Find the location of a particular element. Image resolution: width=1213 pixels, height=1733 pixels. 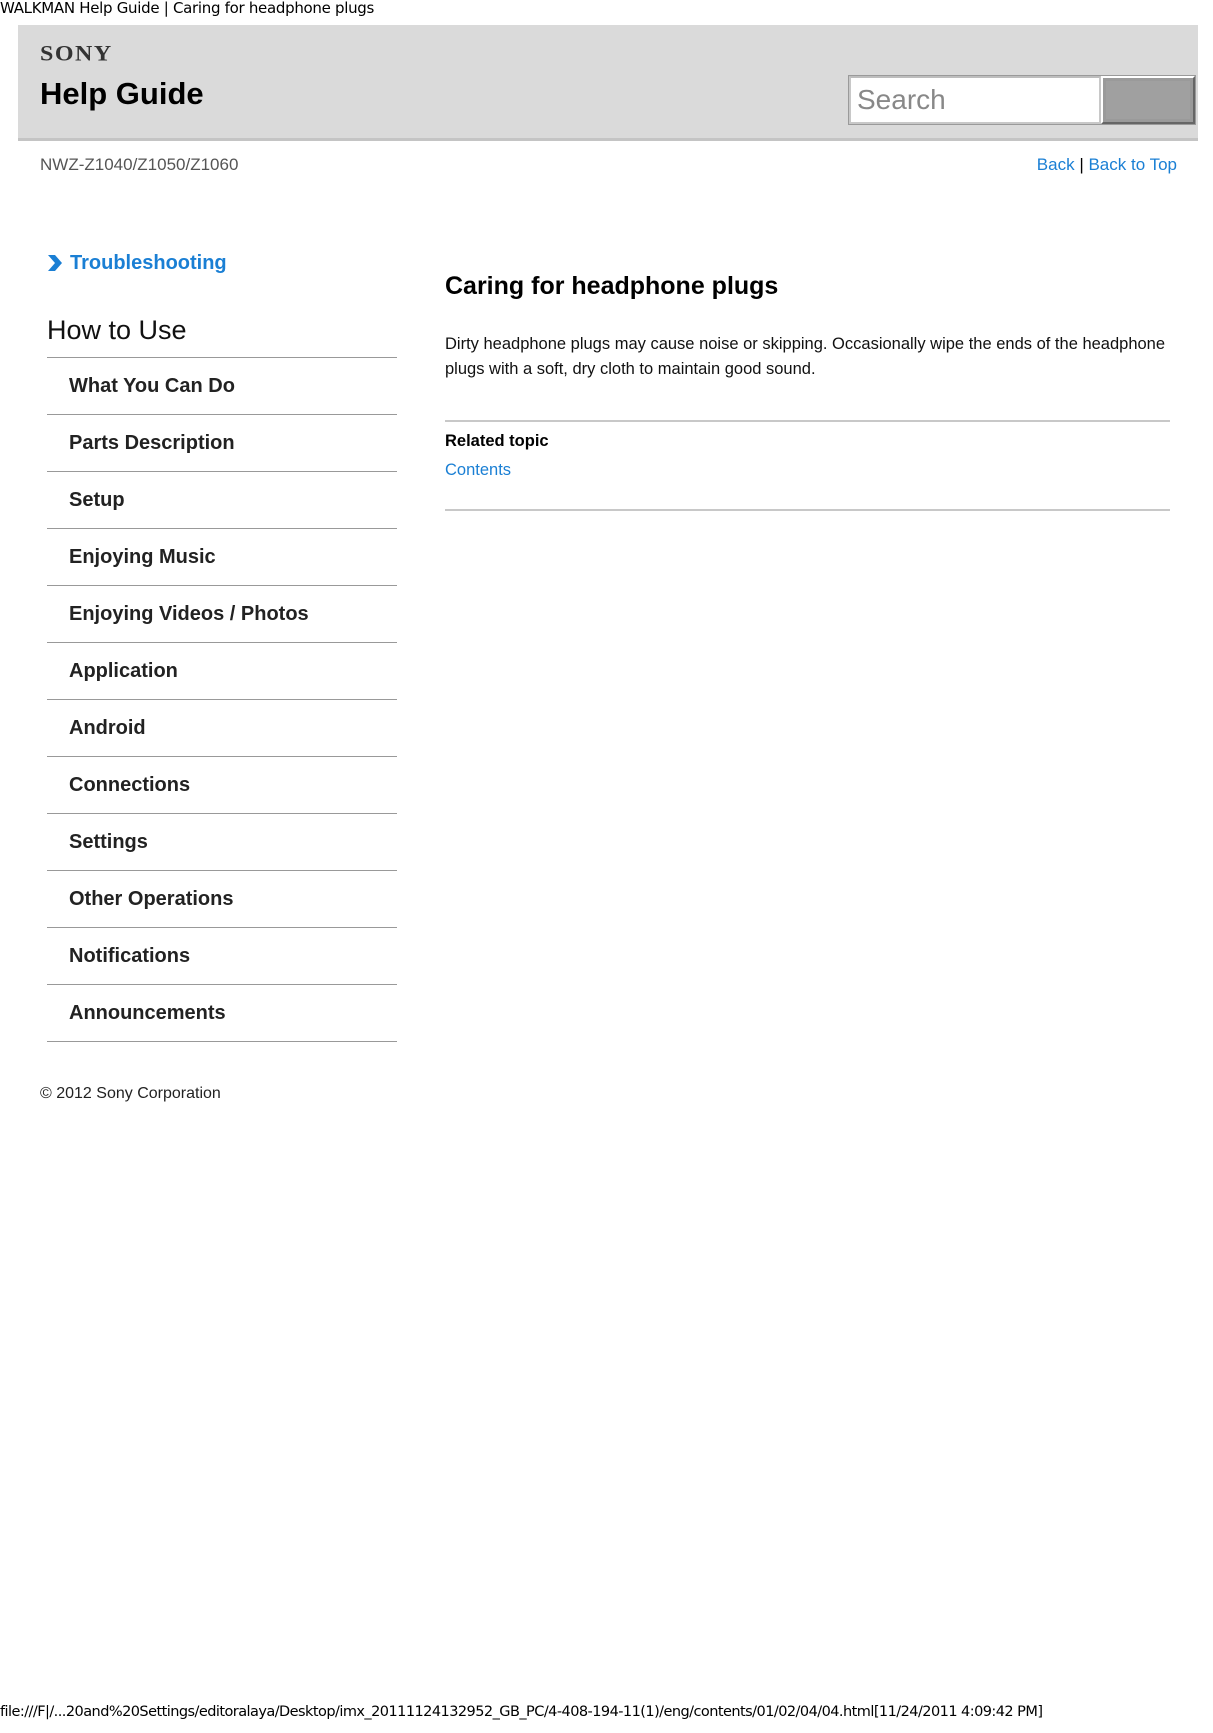

top-navigation: Back | Back to Top is located at coordinates (1107, 165).